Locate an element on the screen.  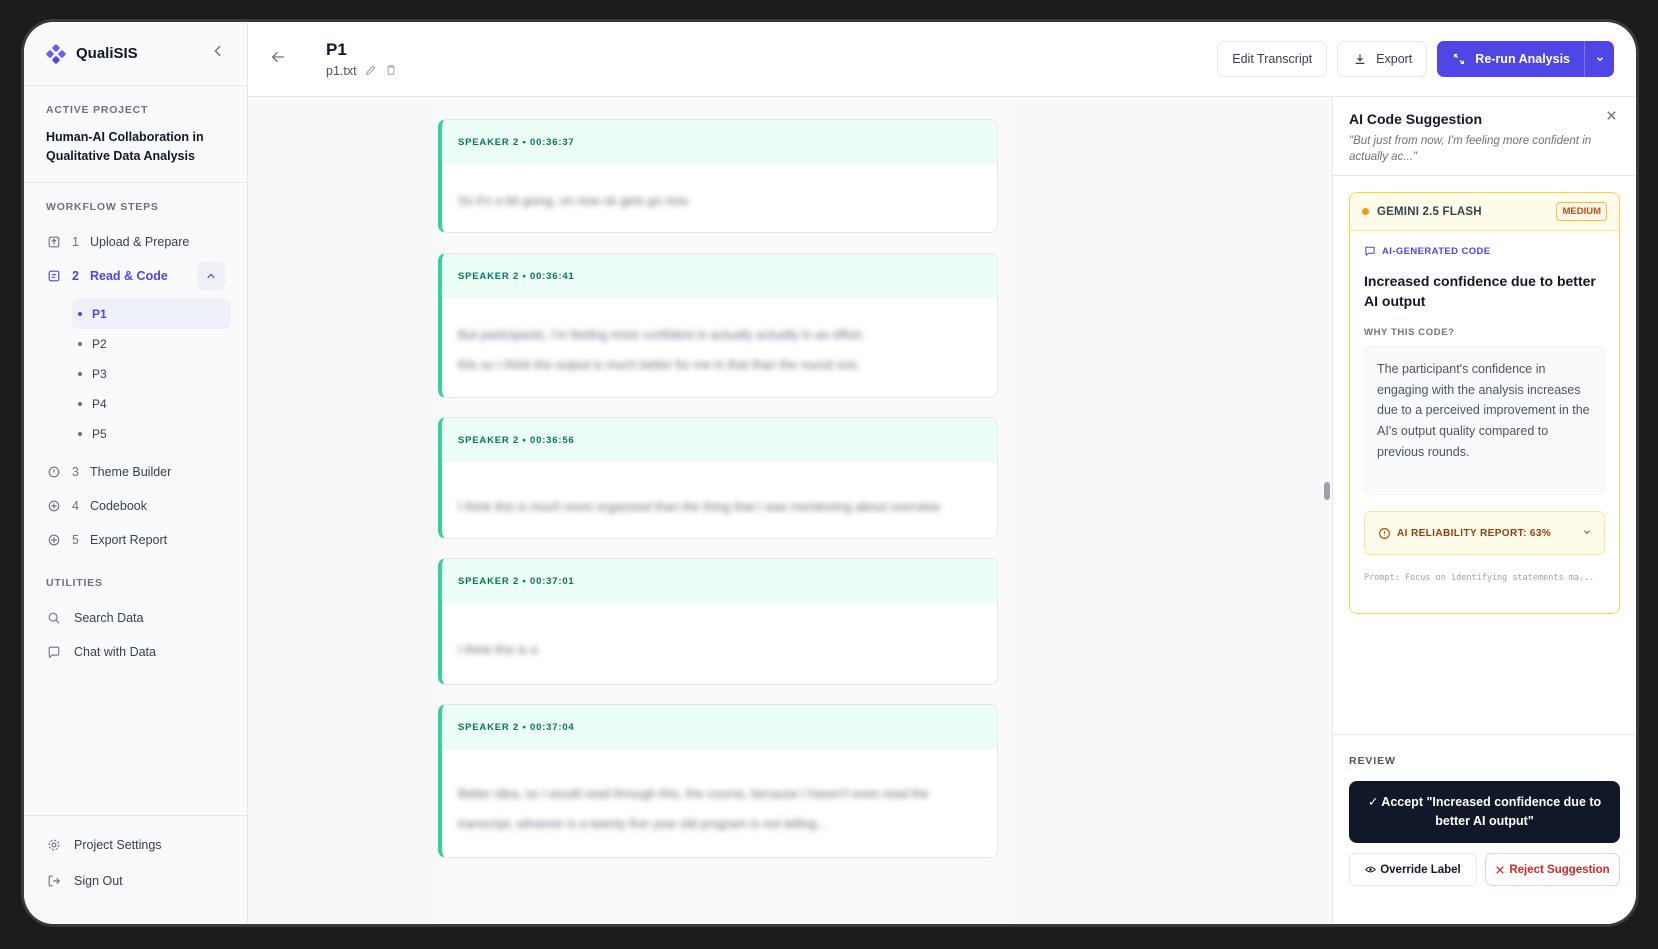
logo-icon is located at coordinates (56, 53).